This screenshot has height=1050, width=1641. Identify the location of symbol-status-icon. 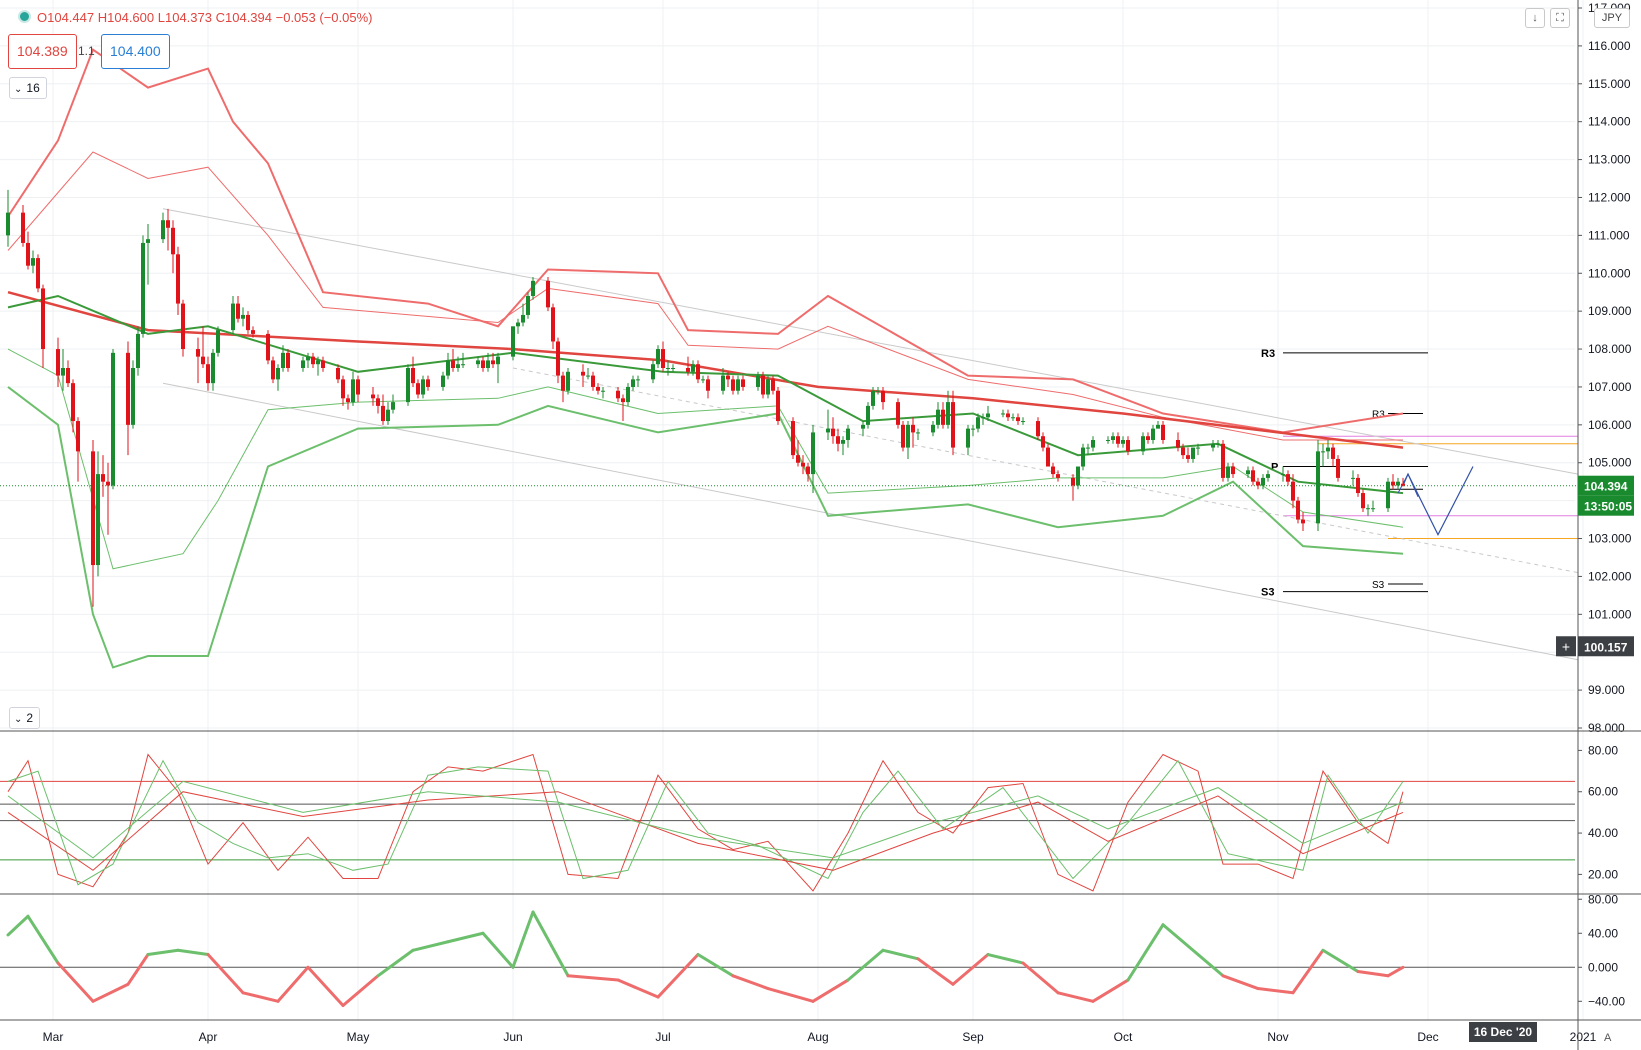
(24, 16).